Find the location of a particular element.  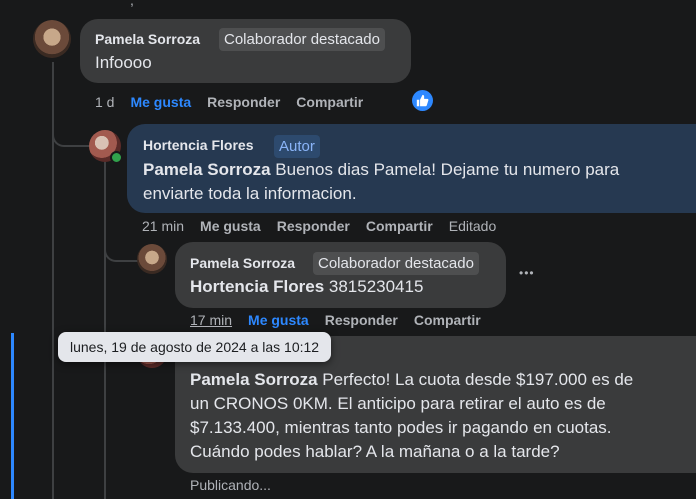

like-reaction-icon is located at coordinates (422, 100).